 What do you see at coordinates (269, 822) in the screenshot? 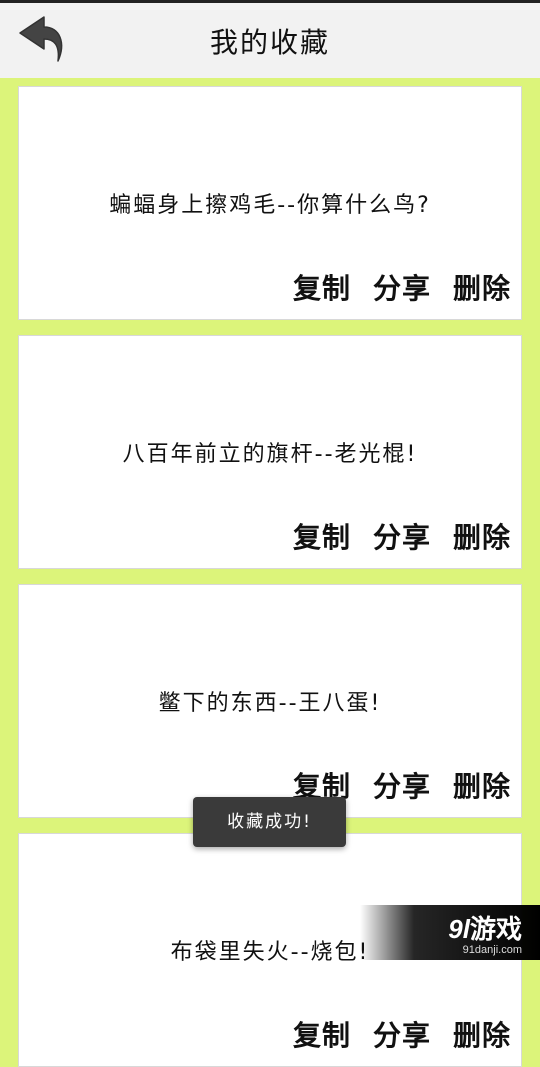
I see `toast-message: 收藏成功!` at bounding box center [269, 822].